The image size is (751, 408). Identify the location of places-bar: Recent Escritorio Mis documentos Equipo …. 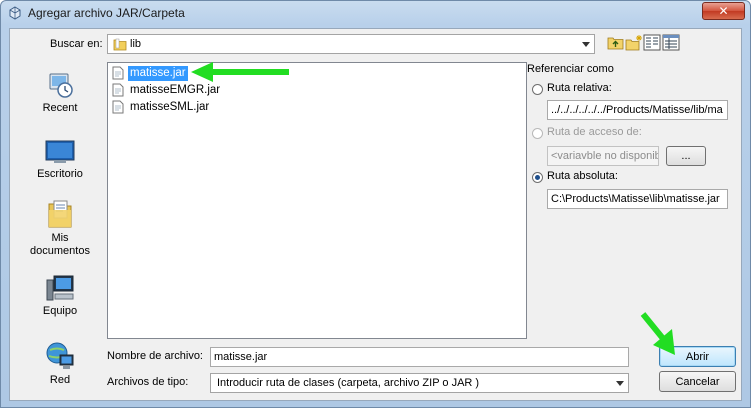
(60, 229).